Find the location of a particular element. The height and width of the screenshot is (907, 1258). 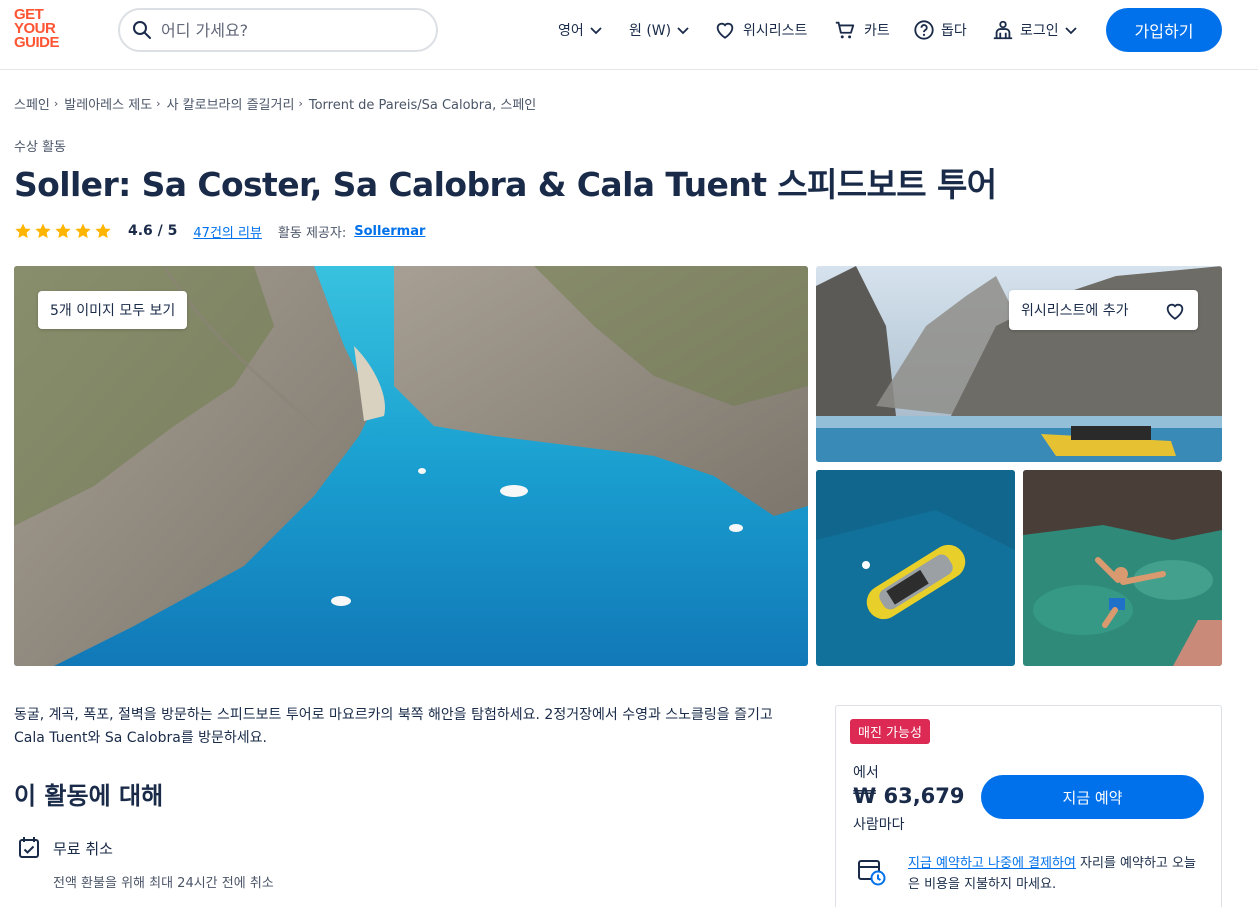

cart-label: 카트 is located at coordinates (877, 31).